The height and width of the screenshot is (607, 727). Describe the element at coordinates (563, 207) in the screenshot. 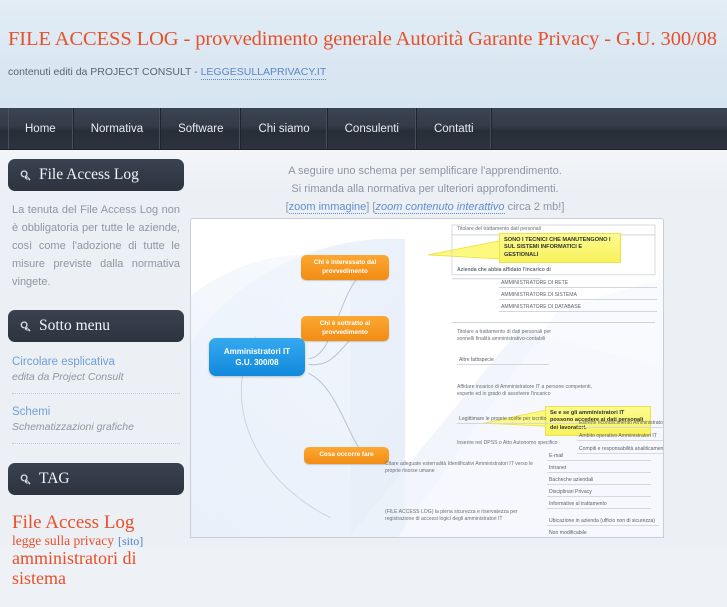

I see `bracket-close-2: ]` at that location.